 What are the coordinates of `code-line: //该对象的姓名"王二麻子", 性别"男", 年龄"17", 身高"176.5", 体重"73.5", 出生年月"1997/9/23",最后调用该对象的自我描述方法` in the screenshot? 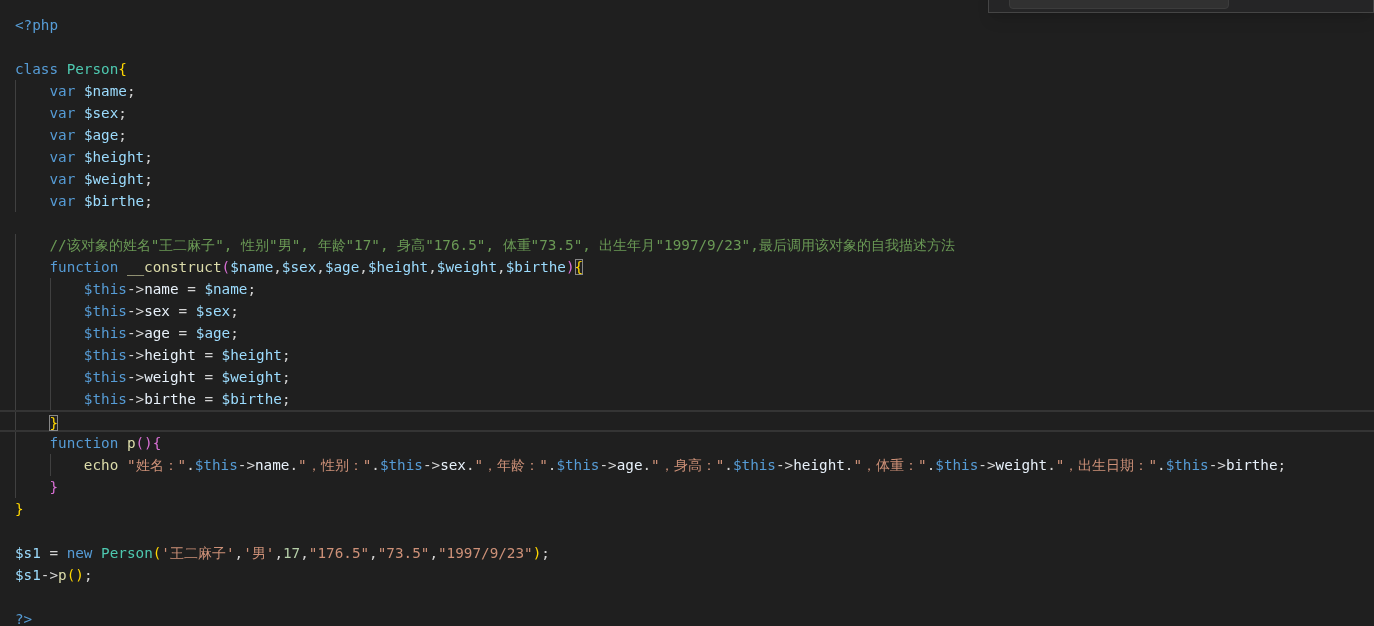 It's located at (687, 245).